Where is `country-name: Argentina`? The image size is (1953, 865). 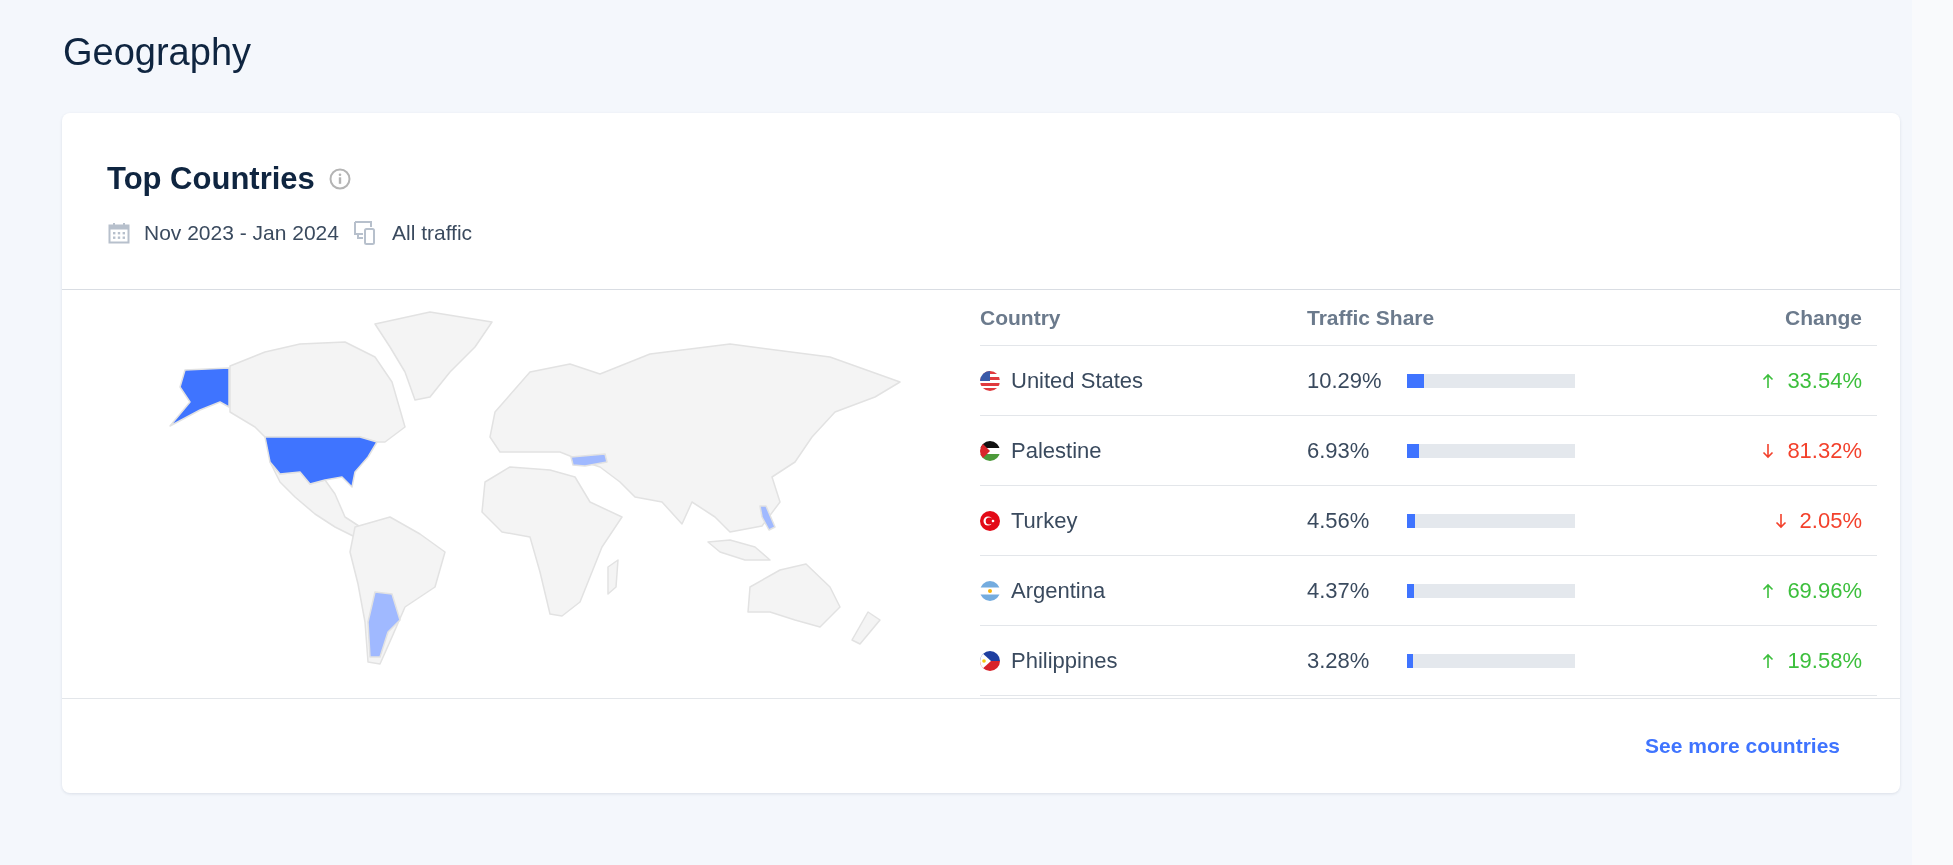 country-name: Argentina is located at coordinates (1058, 590).